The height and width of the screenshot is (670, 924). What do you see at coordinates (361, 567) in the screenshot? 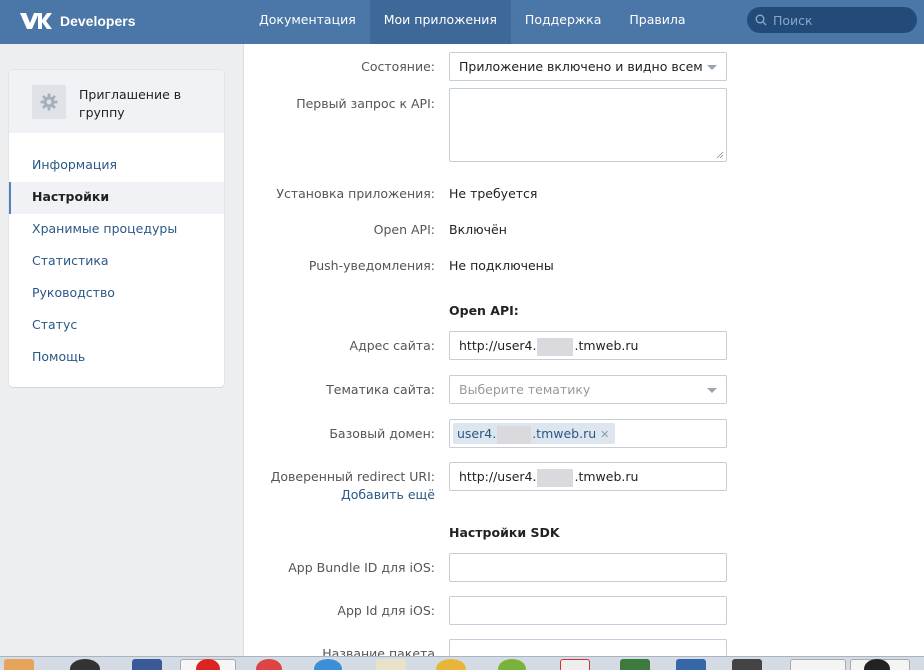
I see `bundle-label: App Bundle ID для iOS:` at bounding box center [361, 567].